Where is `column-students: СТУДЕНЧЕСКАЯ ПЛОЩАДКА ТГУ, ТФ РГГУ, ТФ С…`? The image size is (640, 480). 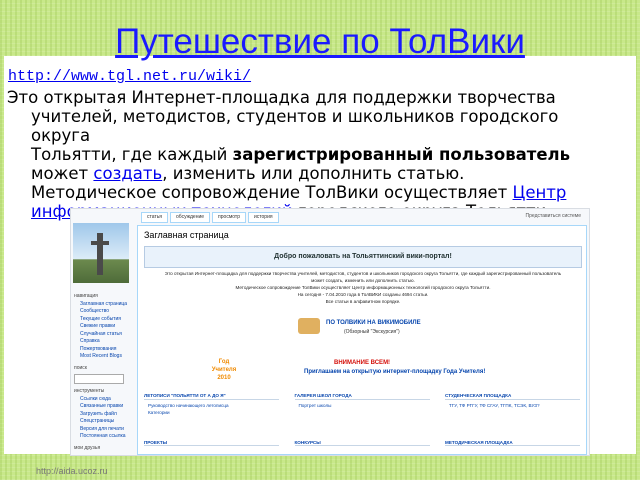 column-students: СТУДЕНЧЕСКАЯ ПЛОЩАДКА ТГУ, ТФ РГГУ, ТФ С… is located at coordinates (512, 404).